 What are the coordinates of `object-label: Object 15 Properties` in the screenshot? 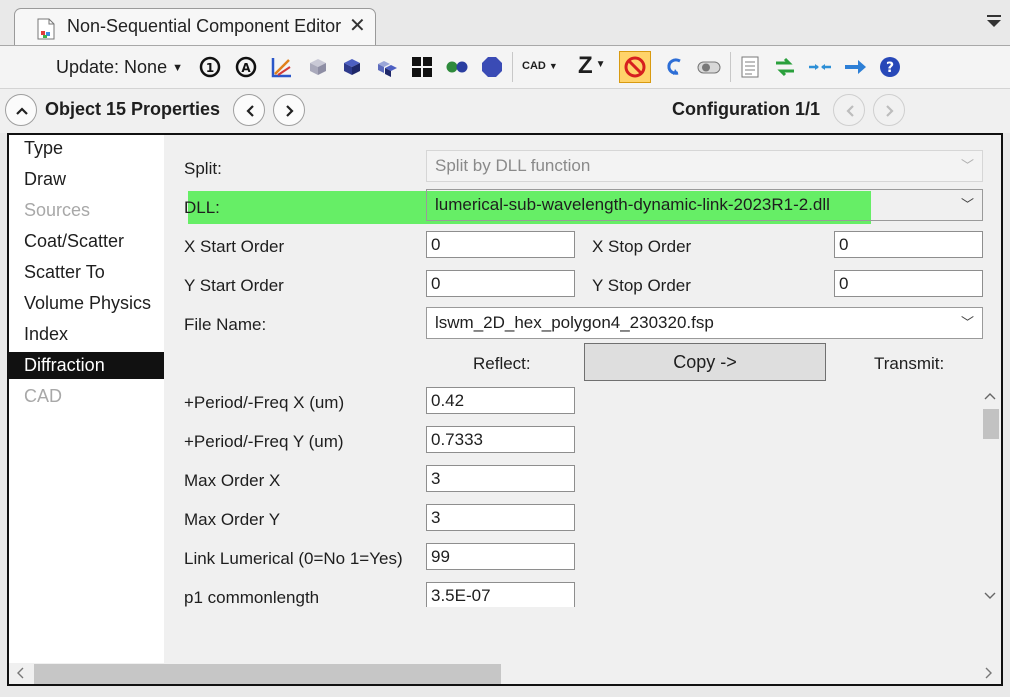 It's located at (133, 109).